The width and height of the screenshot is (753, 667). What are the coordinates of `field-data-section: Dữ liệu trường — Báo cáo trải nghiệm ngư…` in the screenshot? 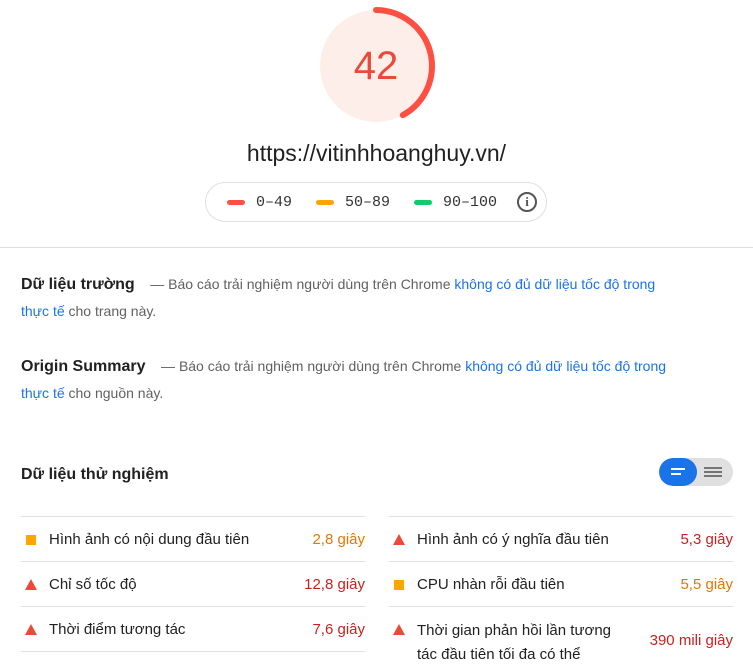 It's located at (351, 297).